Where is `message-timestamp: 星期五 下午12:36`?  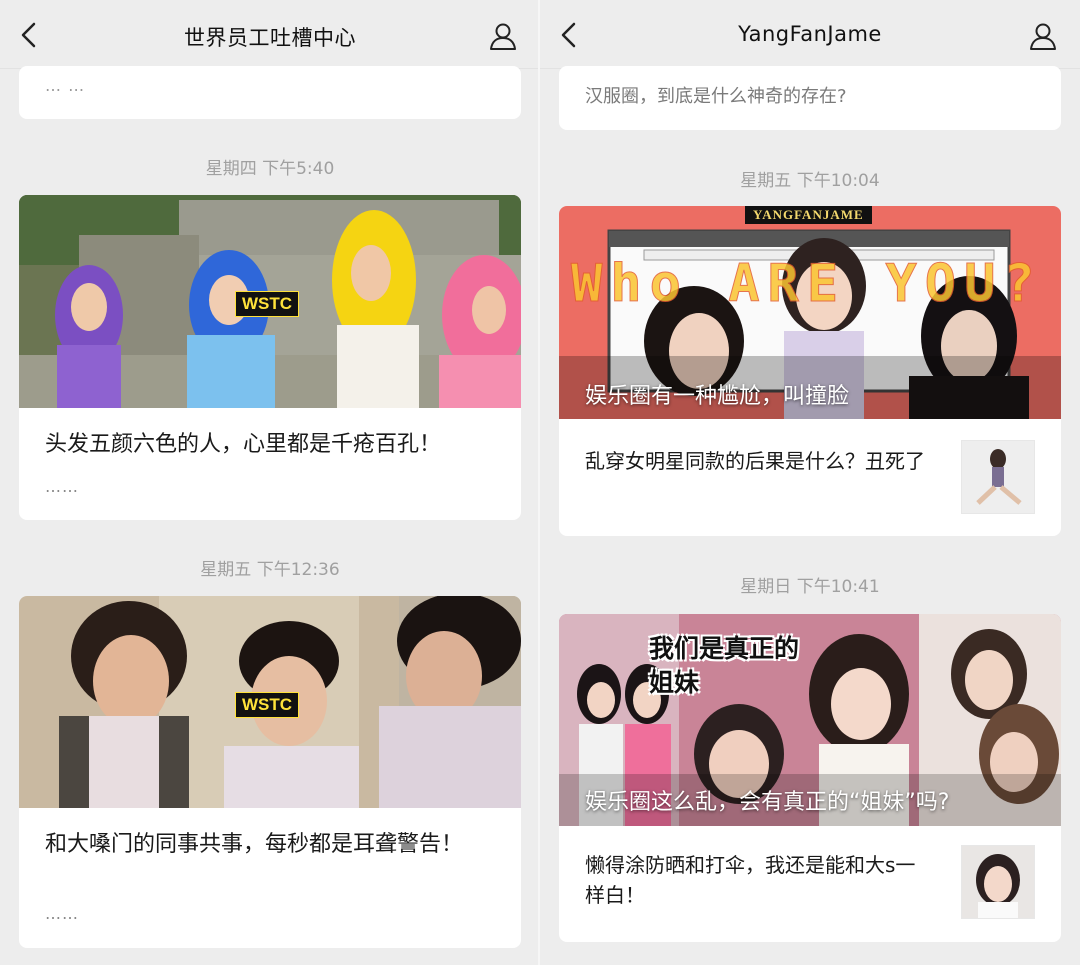
message-timestamp: 星期五 下午12:36 is located at coordinates (270, 570).